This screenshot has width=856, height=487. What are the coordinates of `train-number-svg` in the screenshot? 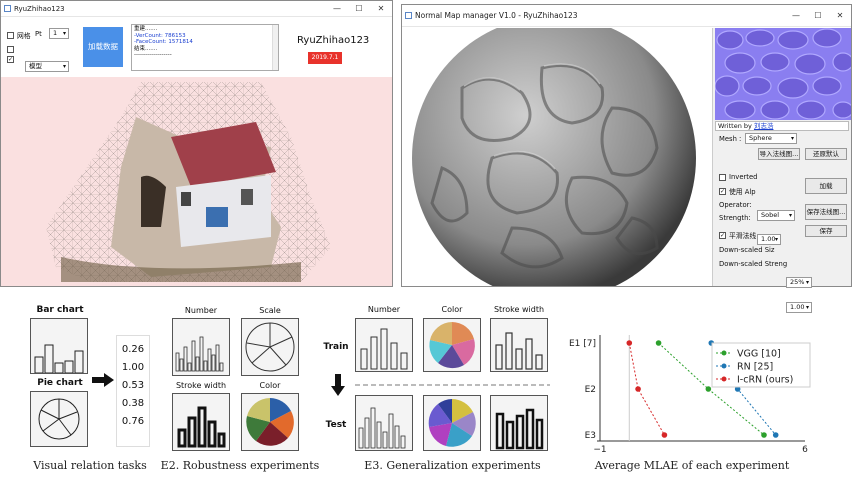 It's located at (384, 349).